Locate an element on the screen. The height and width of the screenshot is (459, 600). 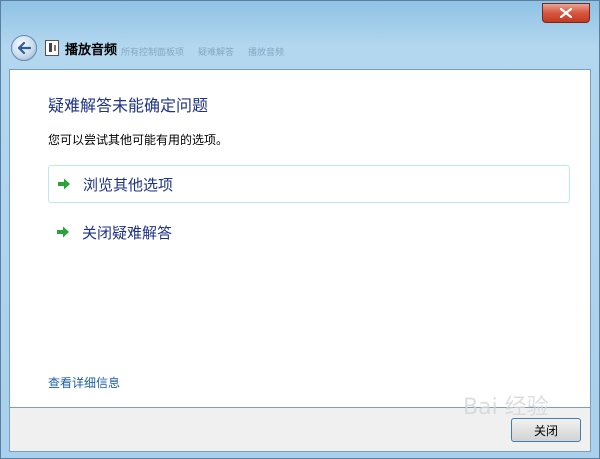
watermark: Bai 经验 is located at coordinates (506, 407).